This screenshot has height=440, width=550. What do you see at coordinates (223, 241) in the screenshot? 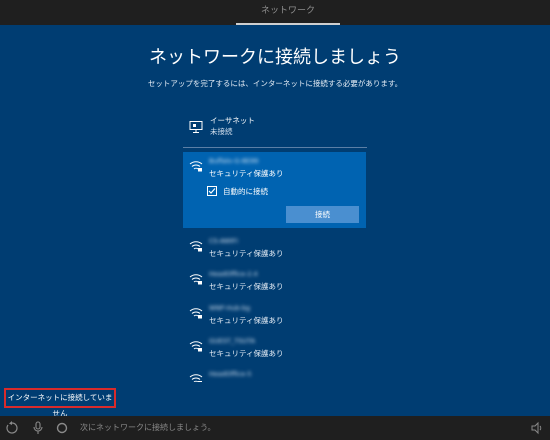
I see `network-ssid: CS-AWIFI` at bounding box center [223, 241].